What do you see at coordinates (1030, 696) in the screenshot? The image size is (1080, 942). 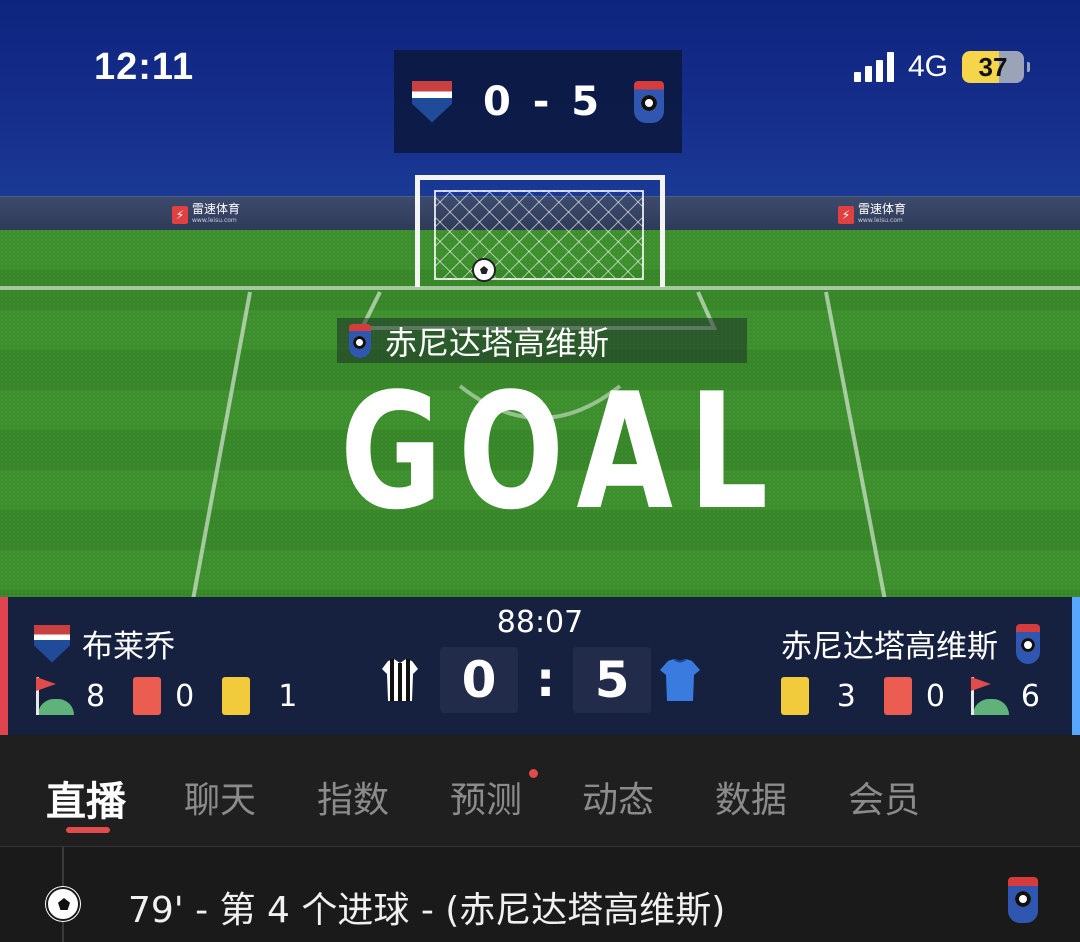 I see `away-corners: 6` at bounding box center [1030, 696].